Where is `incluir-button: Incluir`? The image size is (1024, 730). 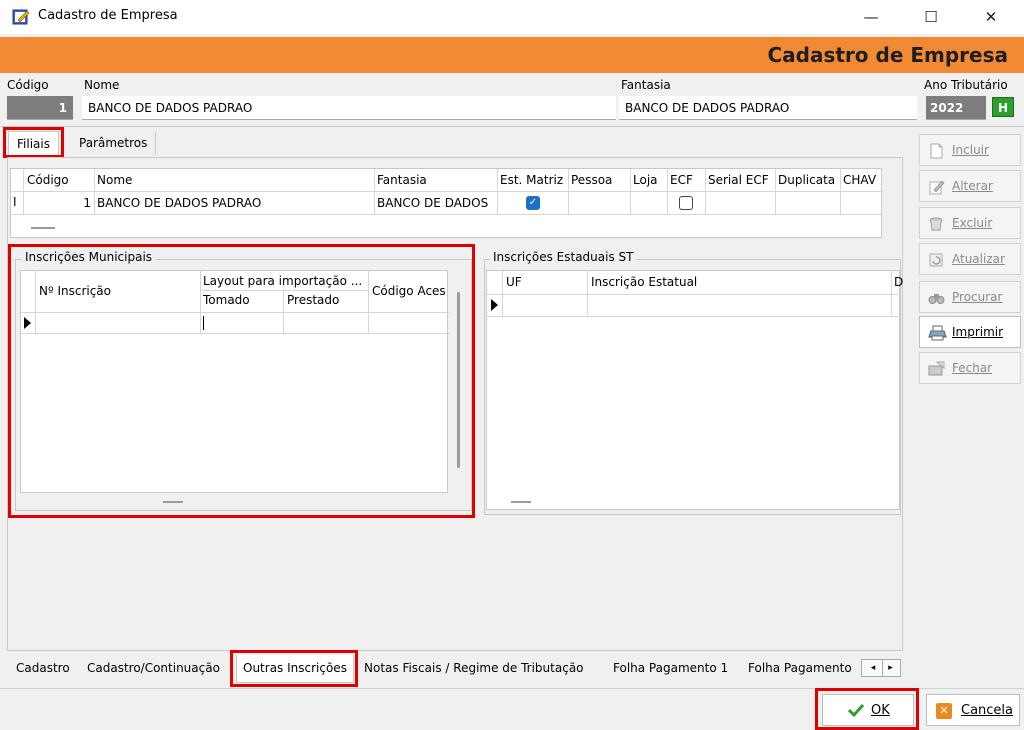 incluir-button: Incluir is located at coordinates (970, 150).